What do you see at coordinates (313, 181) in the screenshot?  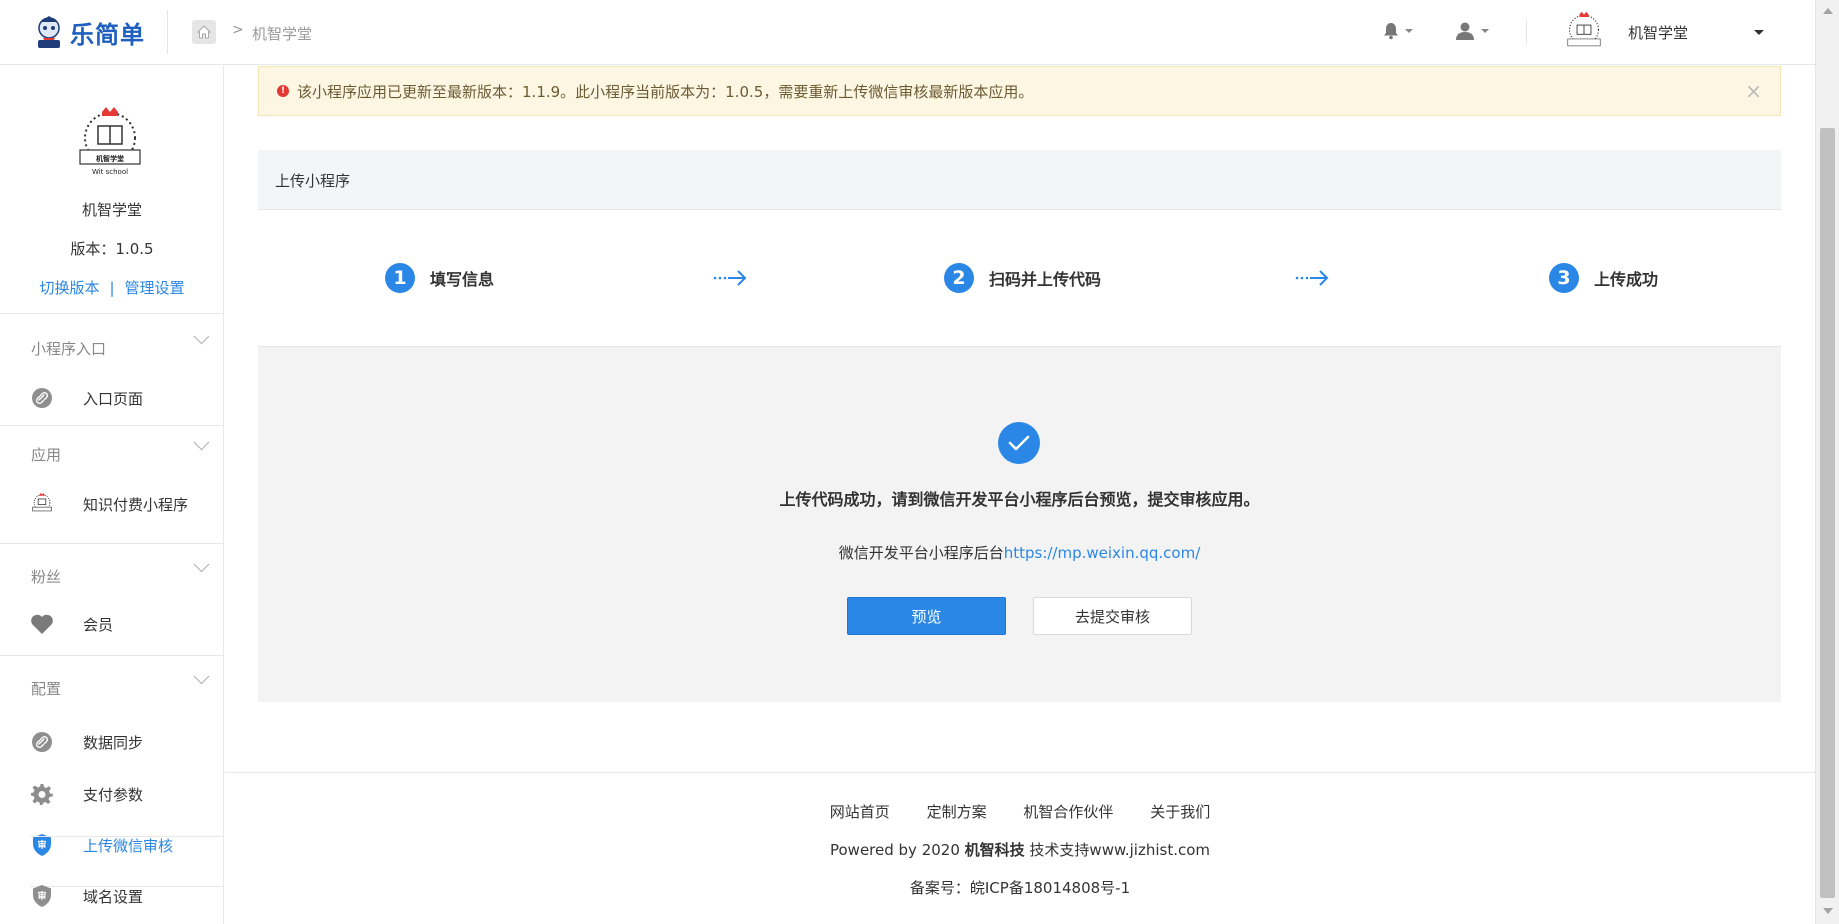 I see `panel-title: 上传小程序` at bounding box center [313, 181].